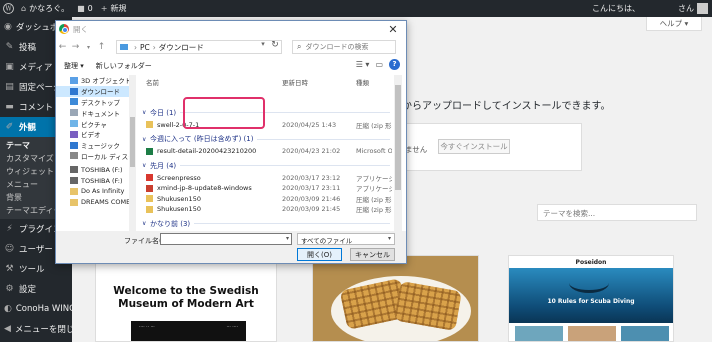 Image resolution: width=712 pixels, height=342 pixels. Describe the element at coordinates (231, 29) in the screenshot. I see `dialog-titlebar: 開く` at that location.